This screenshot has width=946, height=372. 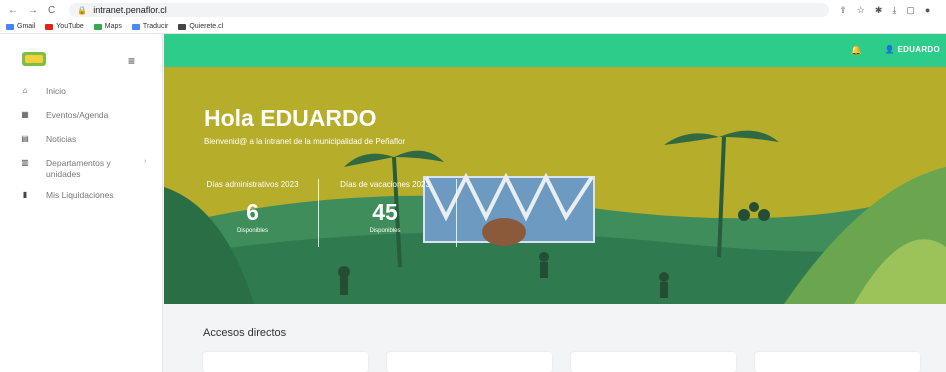 What do you see at coordinates (13, 10) in the screenshot?
I see `back-icon: ←` at bounding box center [13, 10].